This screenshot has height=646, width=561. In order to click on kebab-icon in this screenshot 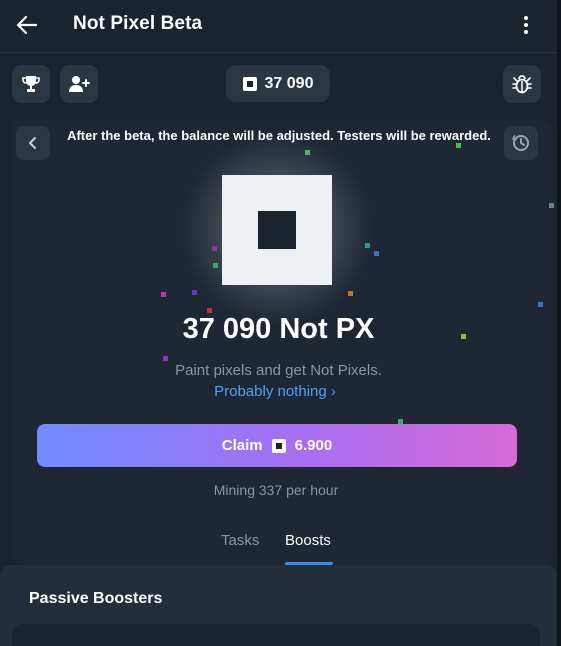, I will do `click(526, 25)`.